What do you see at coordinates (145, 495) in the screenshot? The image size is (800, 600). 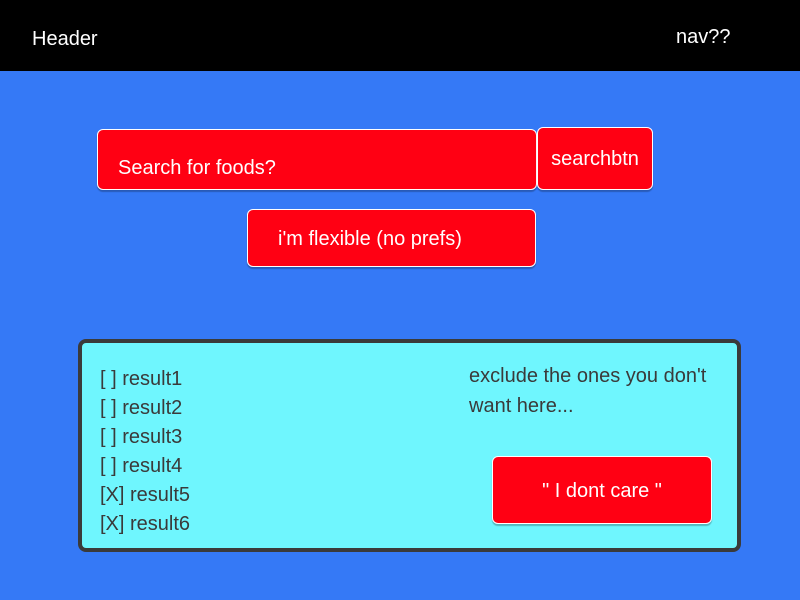 I see `result-item-5: [X] result5` at bounding box center [145, 495].